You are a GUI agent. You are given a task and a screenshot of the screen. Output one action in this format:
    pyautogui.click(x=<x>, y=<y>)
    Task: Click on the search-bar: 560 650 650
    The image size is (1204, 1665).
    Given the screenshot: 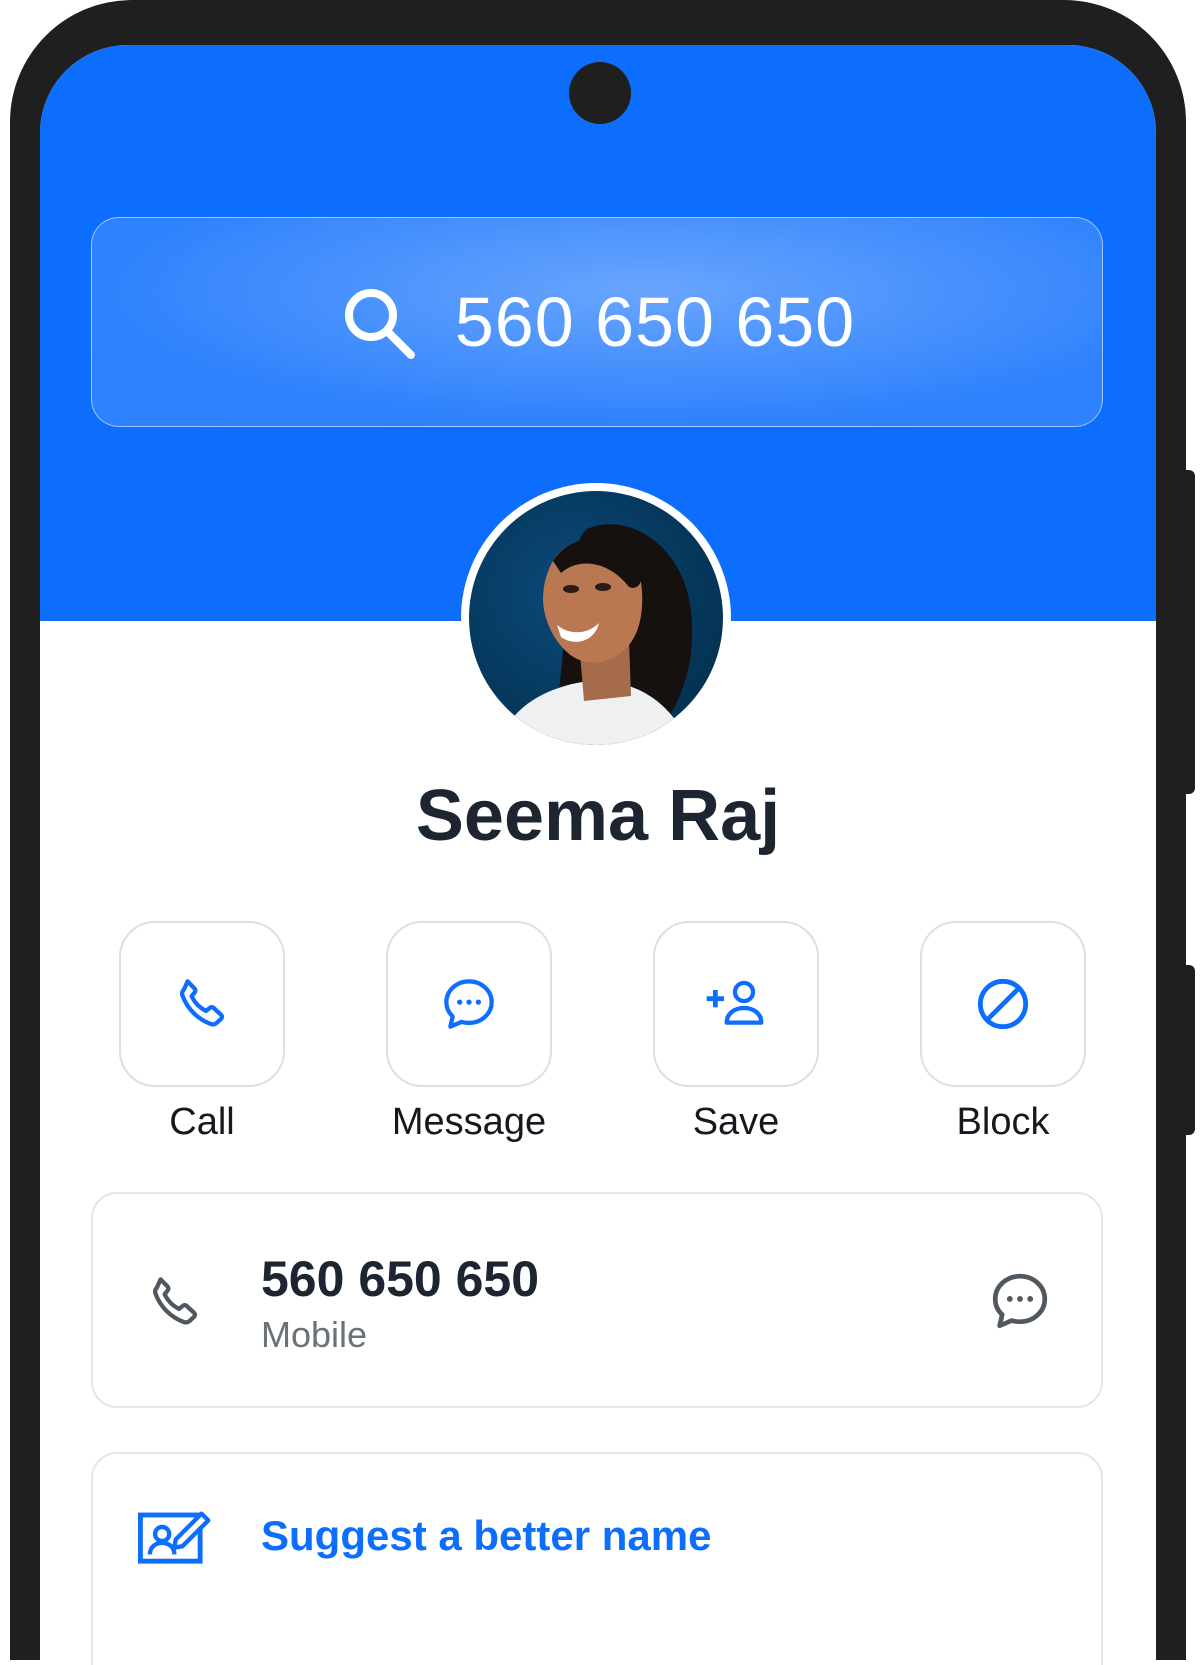 What is the action you would take?
    pyautogui.click(x=597, y=322)
    